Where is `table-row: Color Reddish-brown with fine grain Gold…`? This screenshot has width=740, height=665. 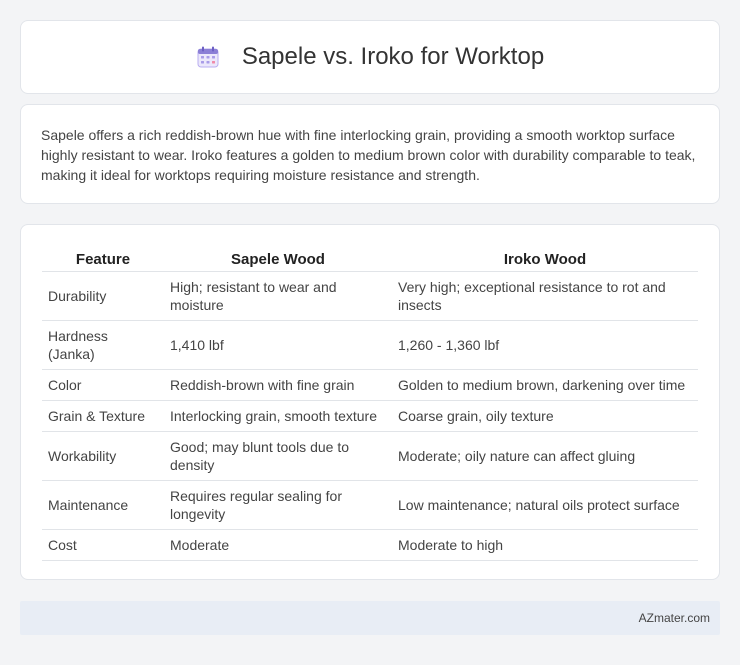 table-row: Color Reddish-brown with fine grain Gold… is located at coordinates (370, 385).